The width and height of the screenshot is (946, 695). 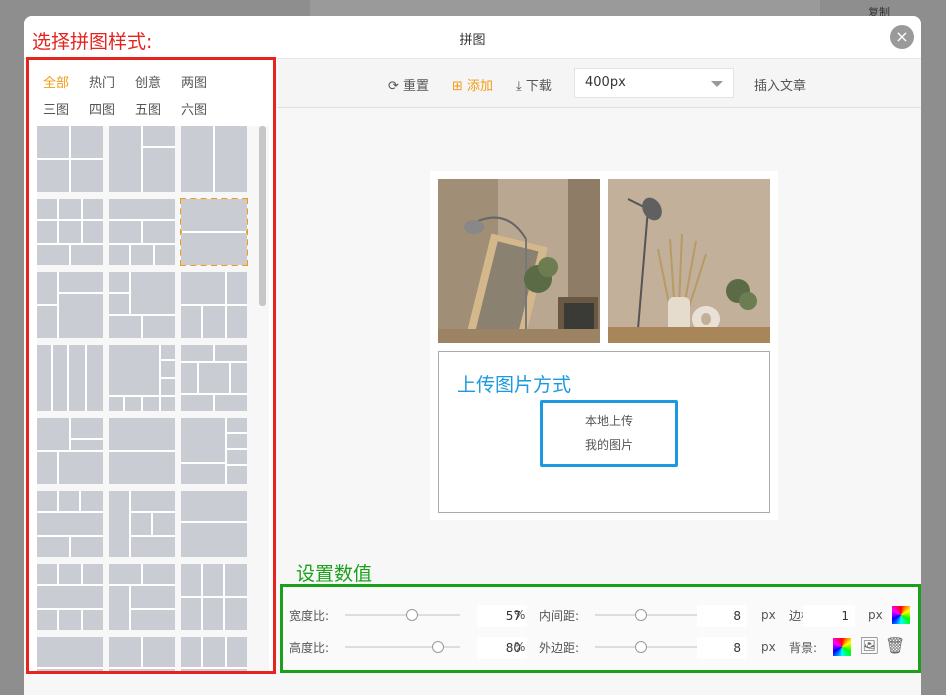 I want to click on background-image-icon: 🖼, so click(x=869, y=645).